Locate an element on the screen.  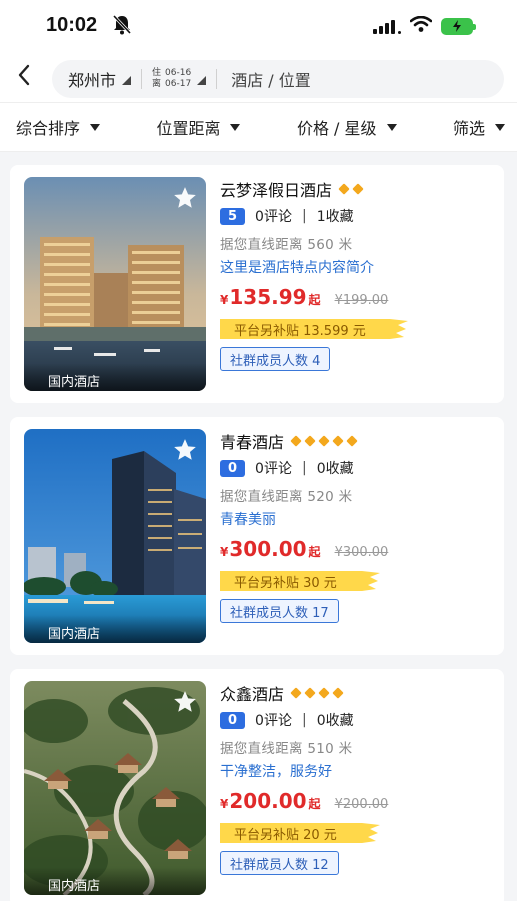
hotel-description: 干净整洁，服务好 is located at coordinates (276, 772).